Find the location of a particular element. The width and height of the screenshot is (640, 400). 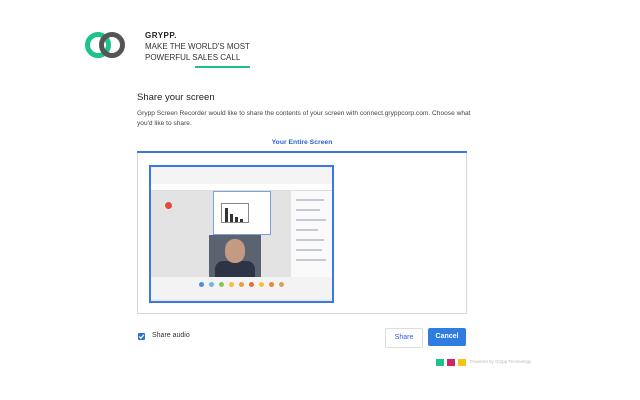

share-button: Share is located at coordinates (404, 338).